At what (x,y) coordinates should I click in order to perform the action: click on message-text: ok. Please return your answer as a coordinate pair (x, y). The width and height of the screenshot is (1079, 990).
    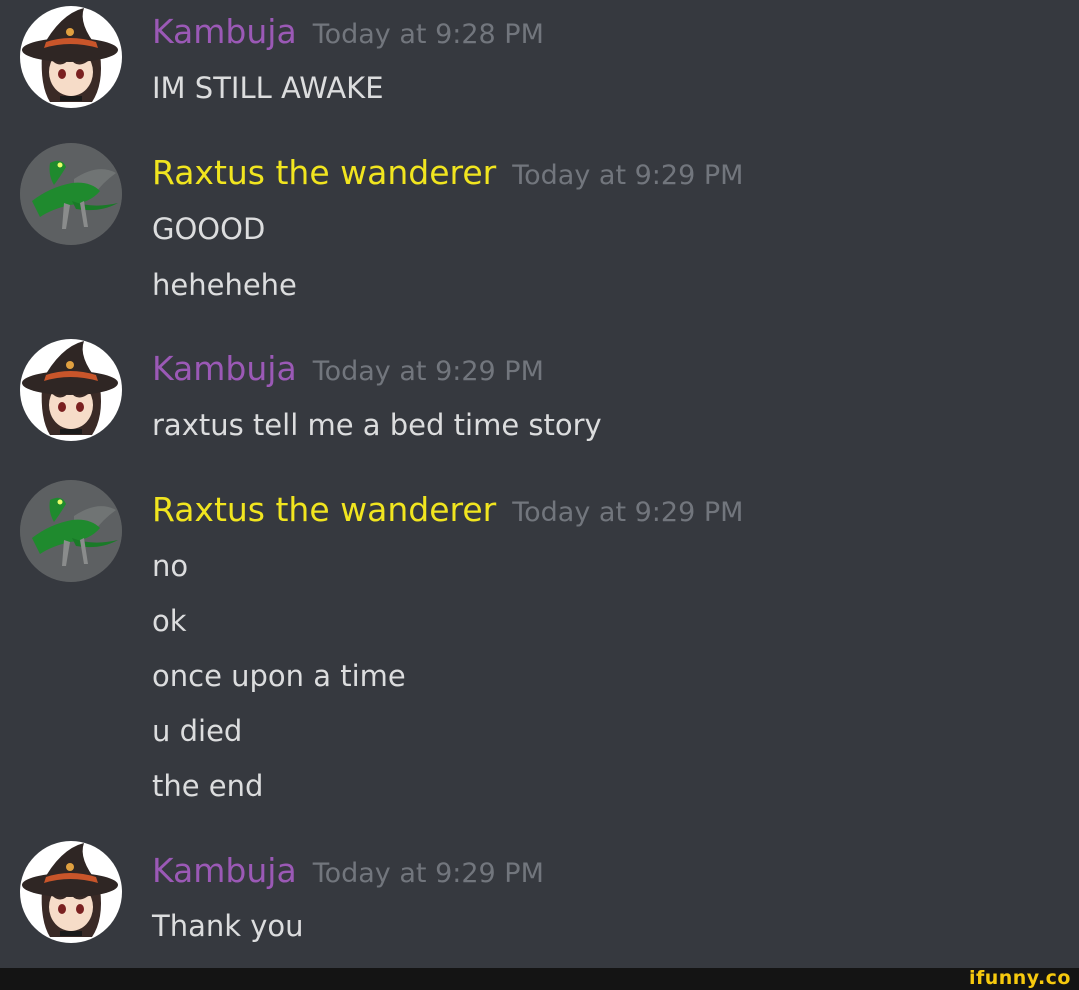
    Looking at the image, I should click on (169, 621).